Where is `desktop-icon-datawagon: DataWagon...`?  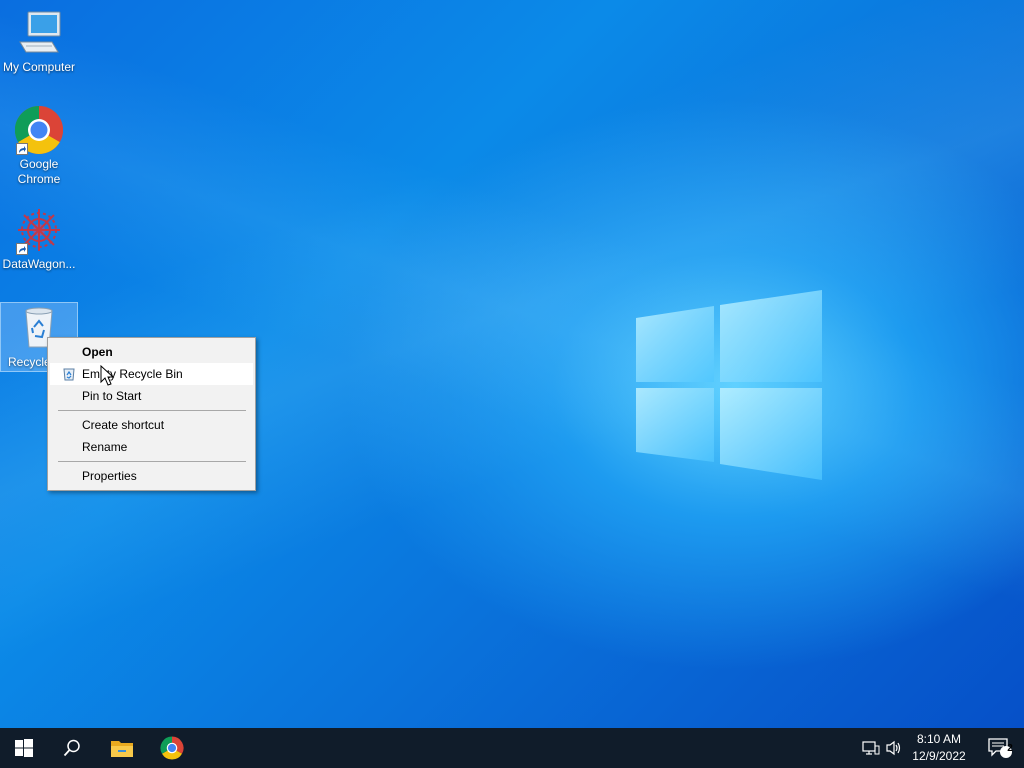 desktop-icon-datawagon: DataWagon... is located at coordinates (39, 238).